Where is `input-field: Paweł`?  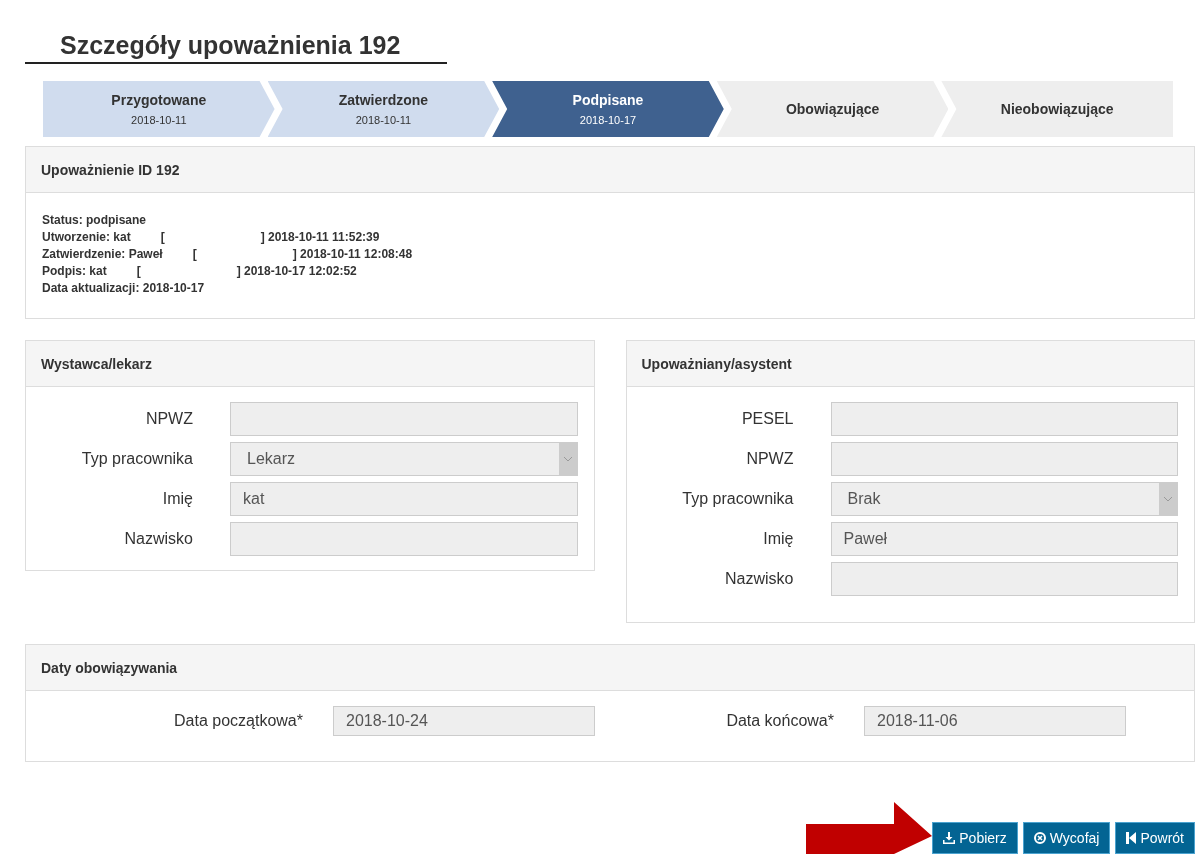
input-field: Paweł is located at coordinates (1004, 539).